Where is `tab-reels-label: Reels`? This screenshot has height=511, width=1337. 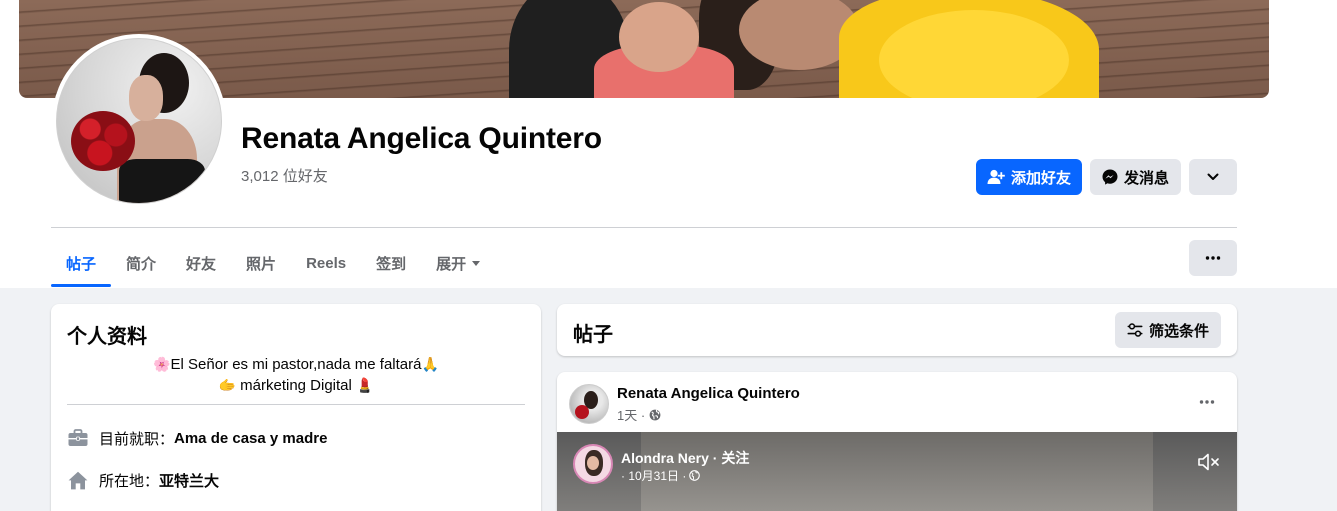 tab-reels-label: Reels is located at coordinates (326, 263).